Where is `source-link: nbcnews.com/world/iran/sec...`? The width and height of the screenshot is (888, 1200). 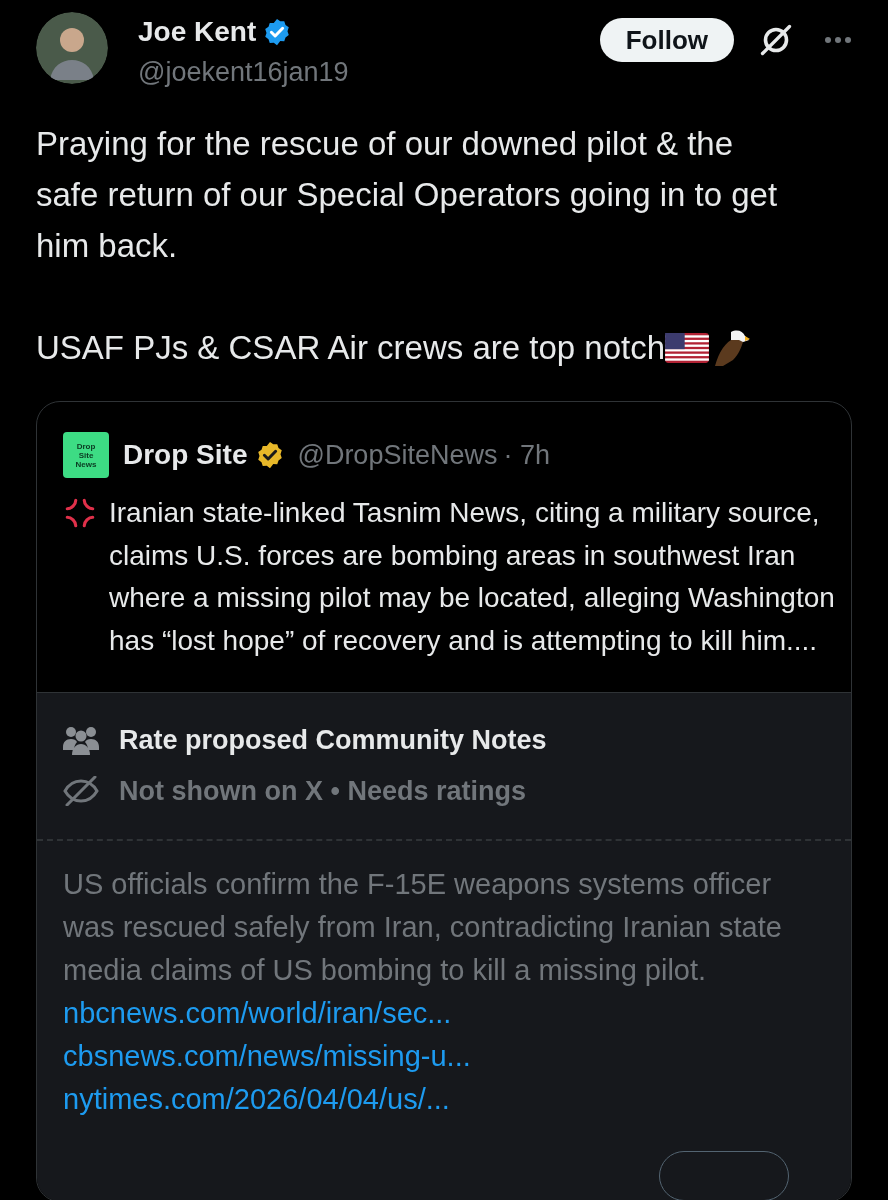 source-link: nbcnews.com/world/iran/sec... is located at coordinates (257, 1013).